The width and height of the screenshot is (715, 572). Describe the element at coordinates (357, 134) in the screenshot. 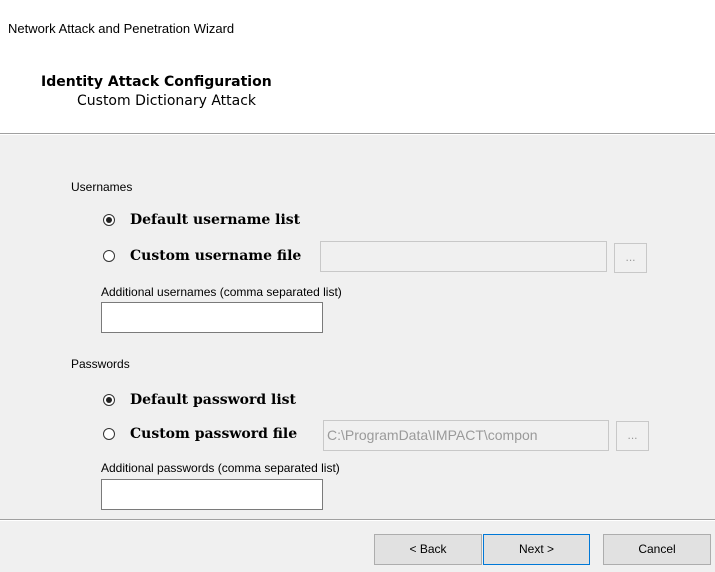

I see `header-divider-highlight` at that location.